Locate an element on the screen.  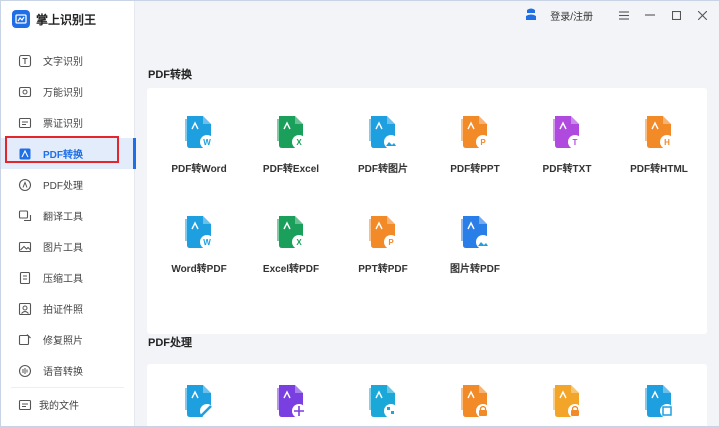
minimize-icon is located at coordinates (650, 15).